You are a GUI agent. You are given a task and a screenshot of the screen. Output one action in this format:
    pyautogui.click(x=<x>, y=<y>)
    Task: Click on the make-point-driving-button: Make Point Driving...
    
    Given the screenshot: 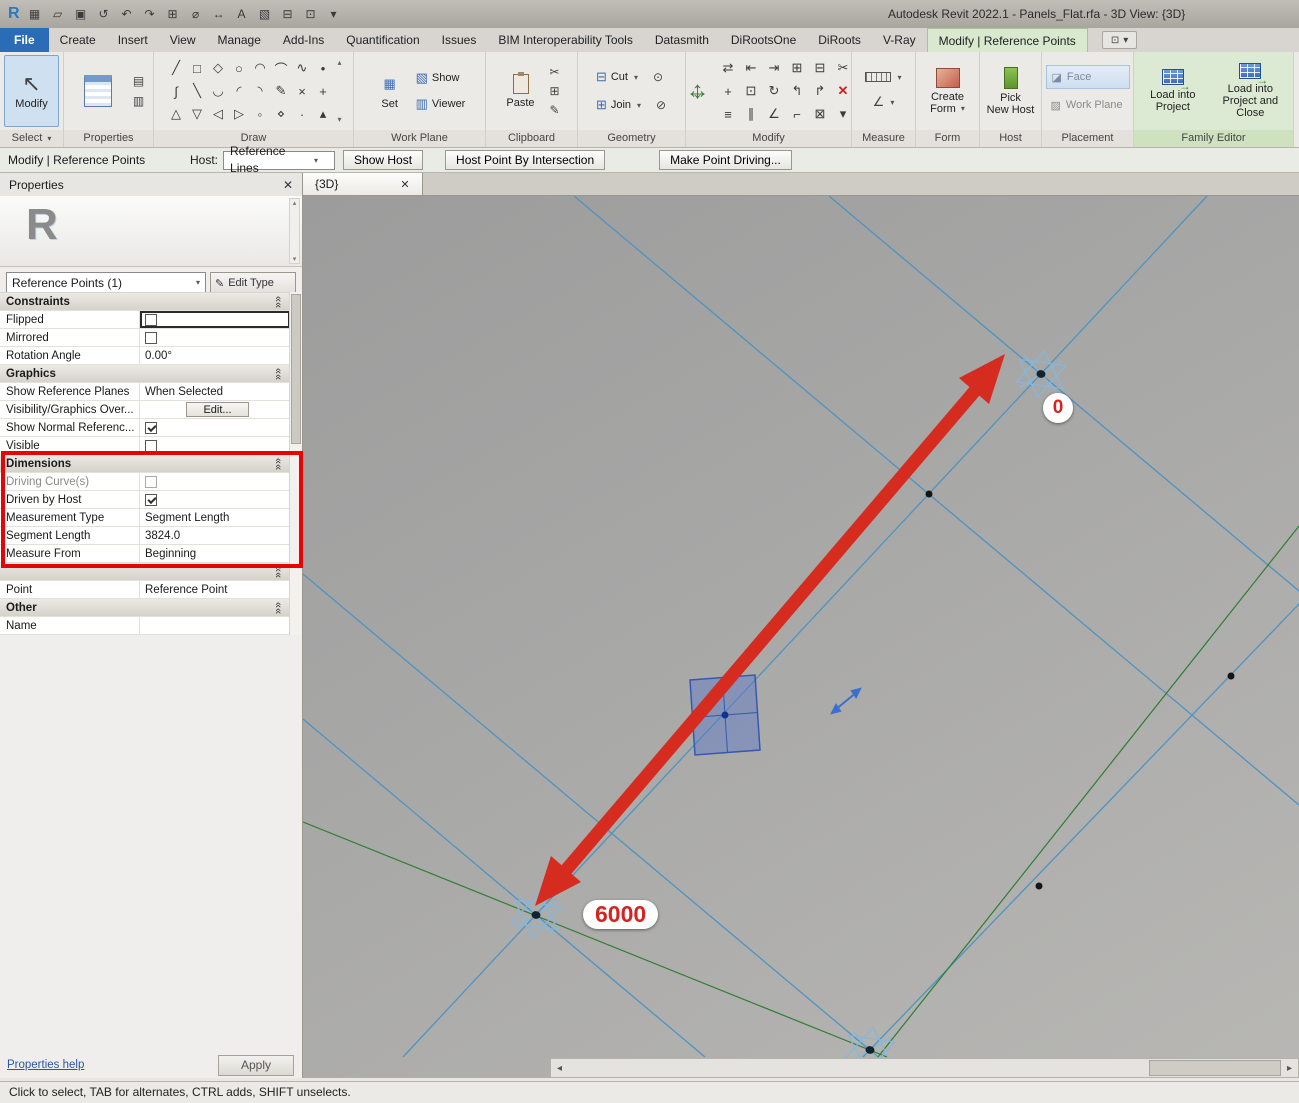 What is the action you would take?
    pyautogui.click(x=725, y=160)
    